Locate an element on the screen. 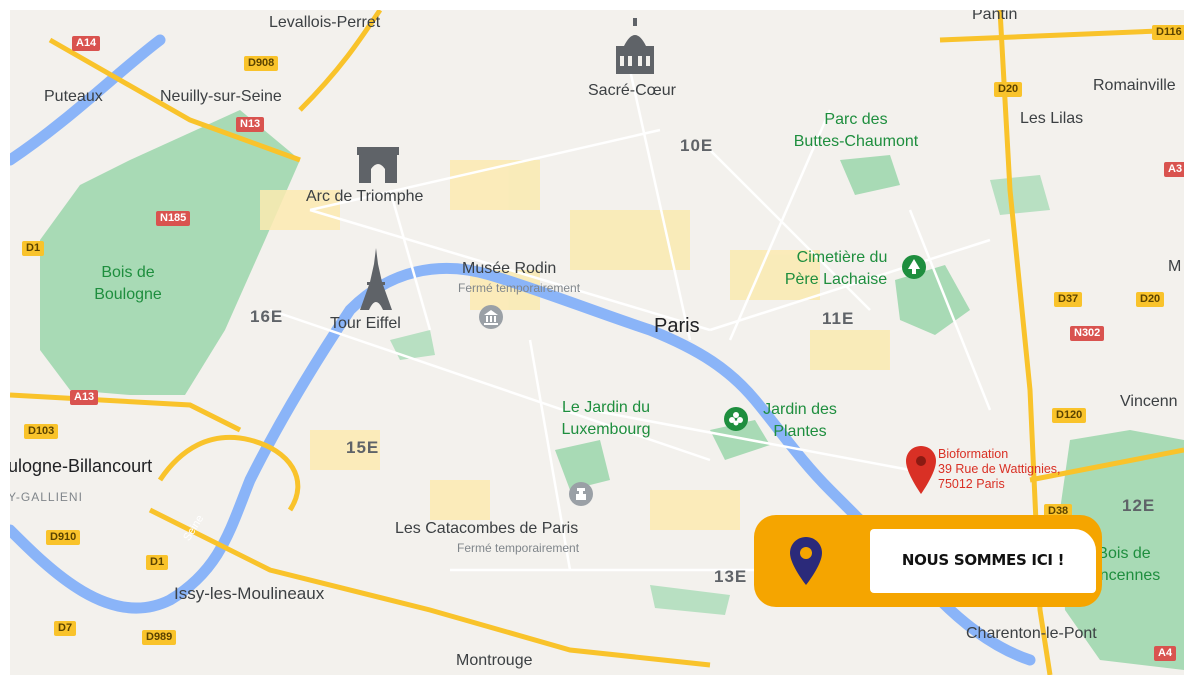 This screenshot has height=675, width=1184. label-district-10e: 10E is located at coordinates (697, 145).